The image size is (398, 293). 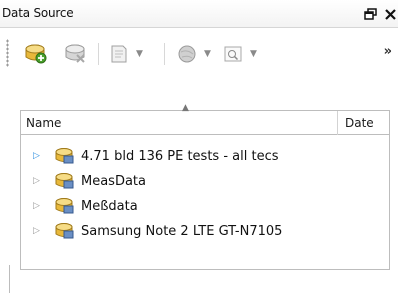 I want to click on tree-row: ▷ Samsung Note 2 LTE GT-N7105, so click(x=205, y=231).